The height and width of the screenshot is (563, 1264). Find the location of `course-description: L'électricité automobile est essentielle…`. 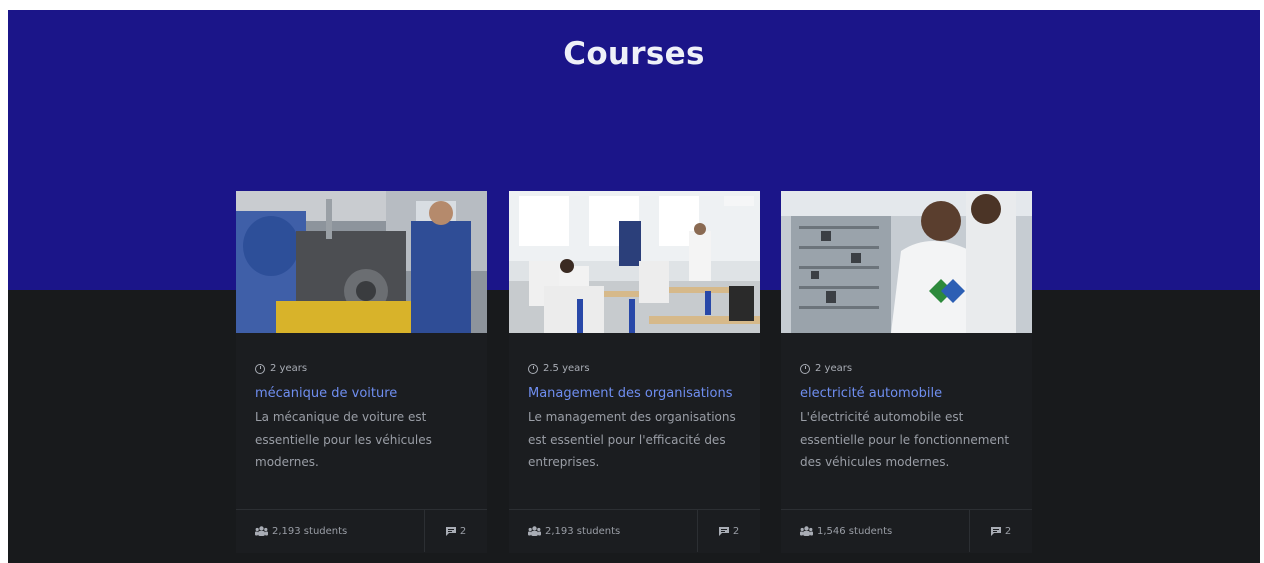

course-description: L'électricité automobile est essentielle… is located at coordinates (905, 439).